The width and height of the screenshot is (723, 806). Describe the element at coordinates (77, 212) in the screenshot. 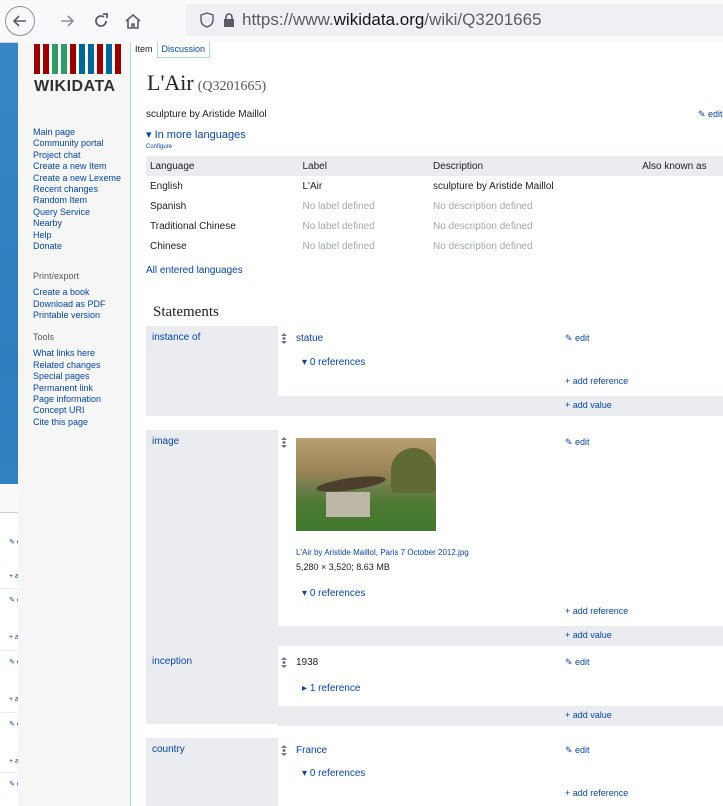

I see `sidebar-nav-item-7: Query Service` at that location.